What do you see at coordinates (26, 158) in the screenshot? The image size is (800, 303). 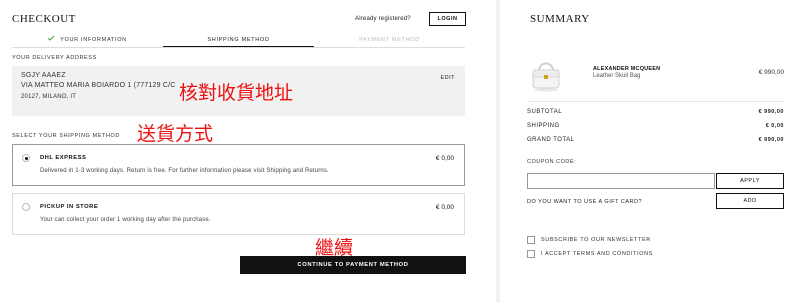 I see `radio-dhl-express` at bounding box center [26, 158].